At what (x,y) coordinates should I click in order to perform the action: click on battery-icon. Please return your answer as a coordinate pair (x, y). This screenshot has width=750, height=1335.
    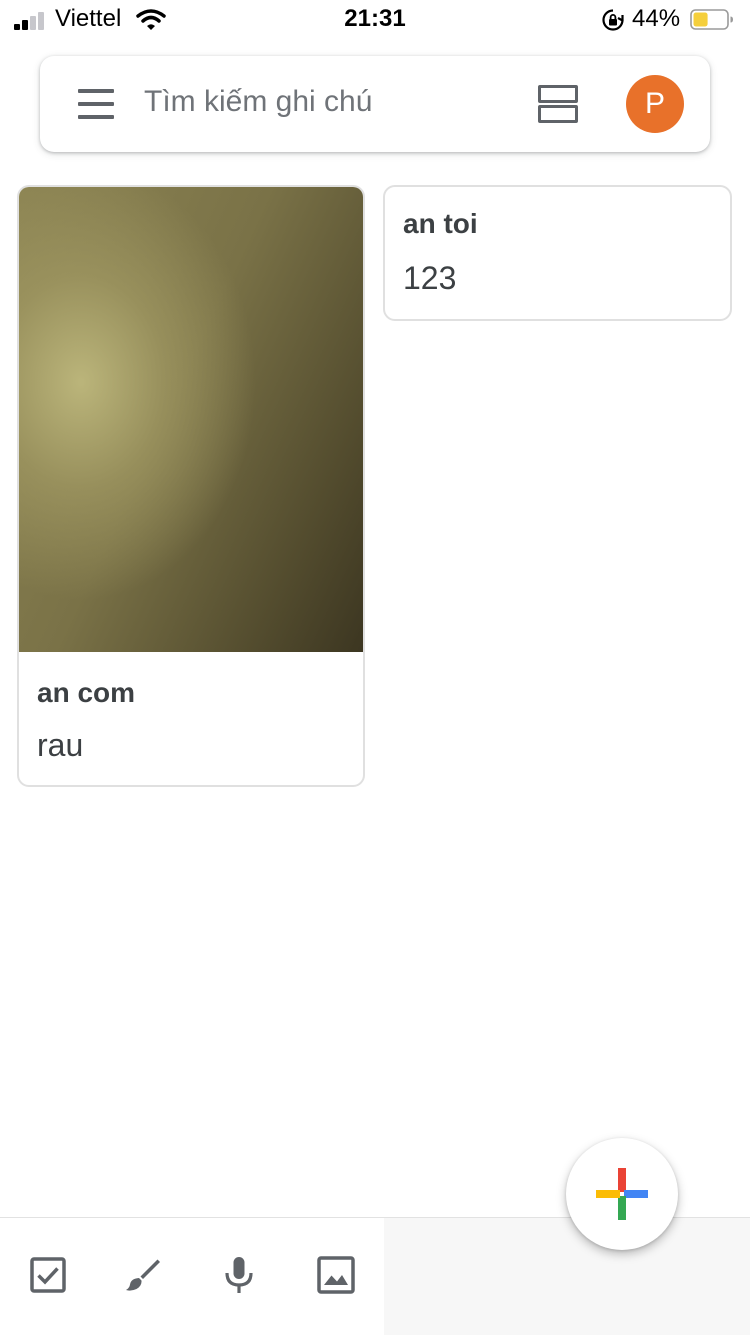
    Looking at the image, I should click on (711, 19).